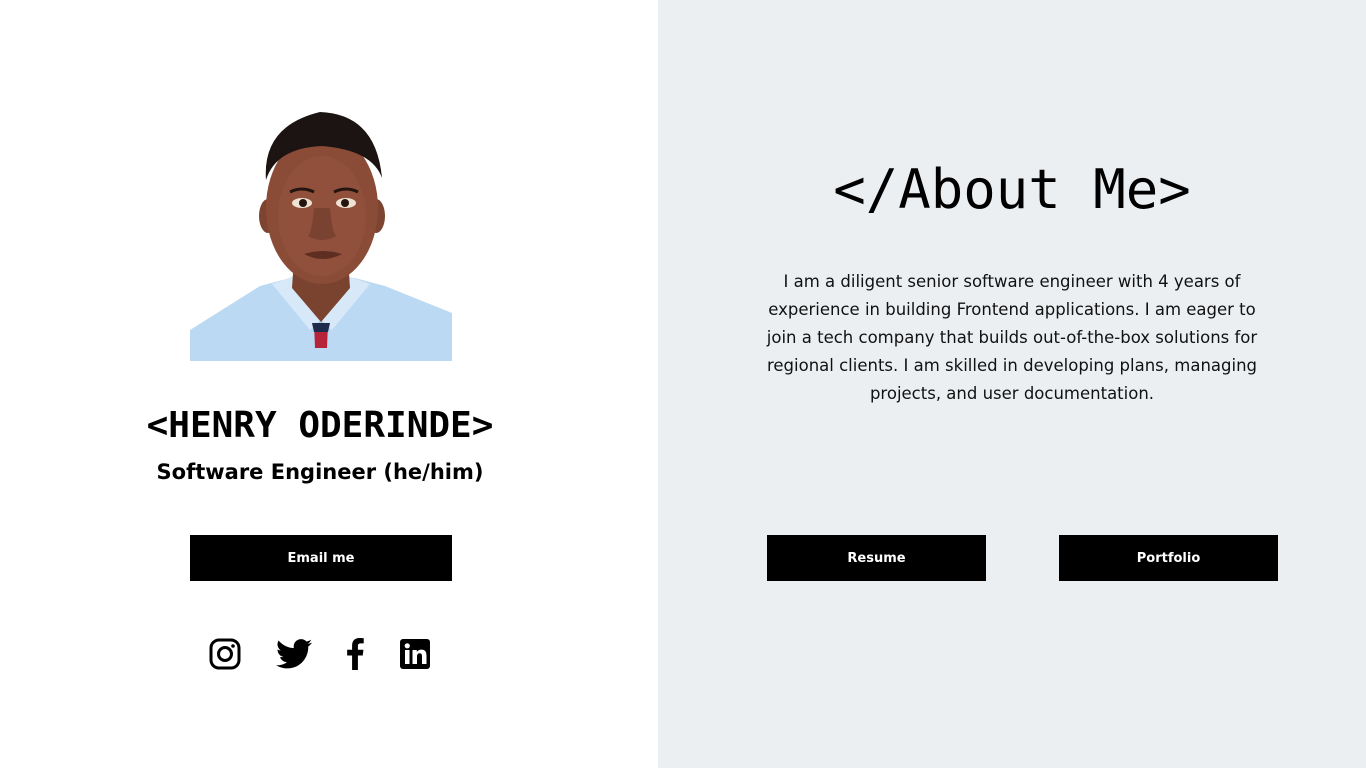  I want to click on twitter-icon, so click(294, 654).